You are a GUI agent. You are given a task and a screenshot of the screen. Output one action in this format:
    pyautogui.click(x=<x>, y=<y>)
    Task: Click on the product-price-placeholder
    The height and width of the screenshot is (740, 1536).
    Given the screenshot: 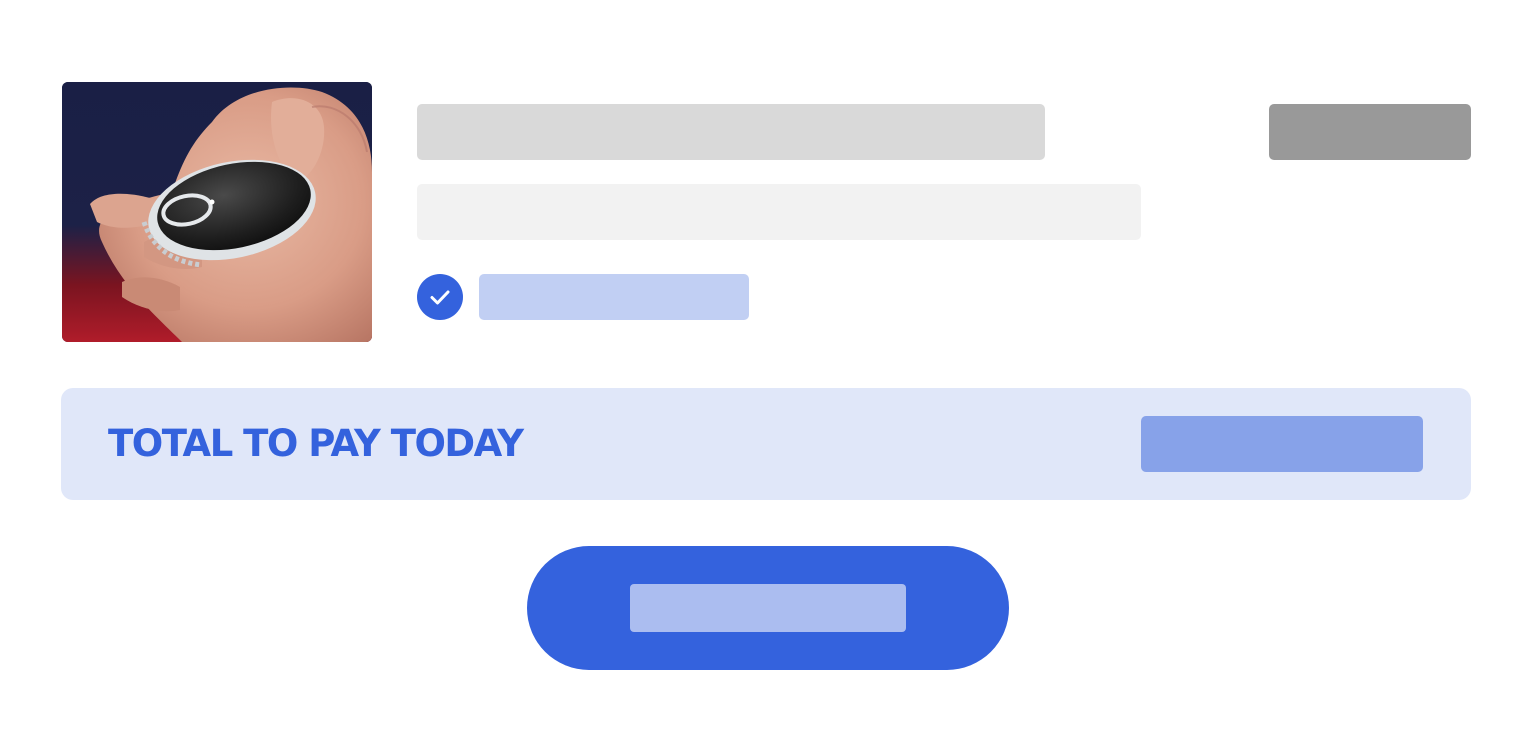 What is the action you would take?
    pyautogui.click(x=1370, y=132)
    